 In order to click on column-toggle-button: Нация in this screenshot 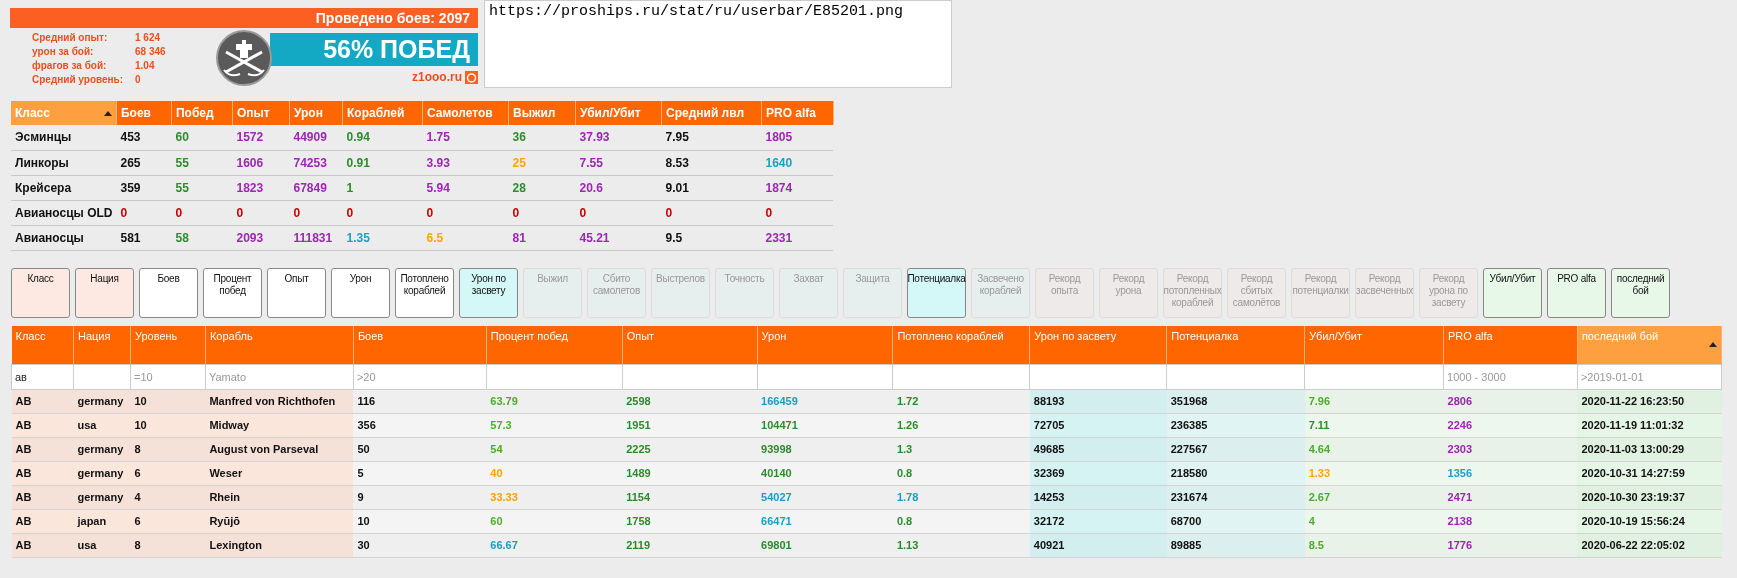, I will do `click(104, 292)`.